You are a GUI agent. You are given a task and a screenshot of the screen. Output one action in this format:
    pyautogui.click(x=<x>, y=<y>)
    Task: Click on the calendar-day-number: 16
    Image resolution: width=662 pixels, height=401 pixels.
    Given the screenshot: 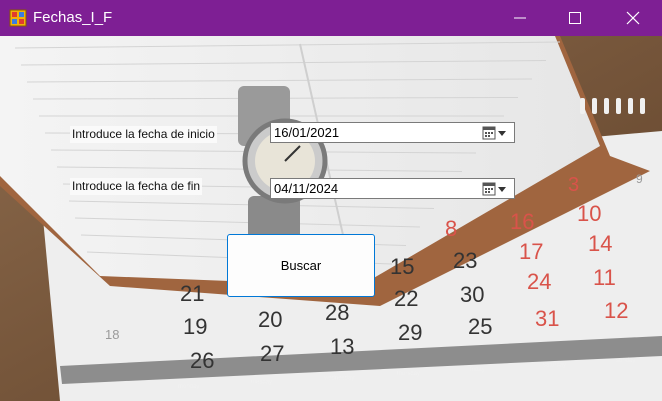 What is the action you would take?
    pyautogui.click(x=522, y=221)
    